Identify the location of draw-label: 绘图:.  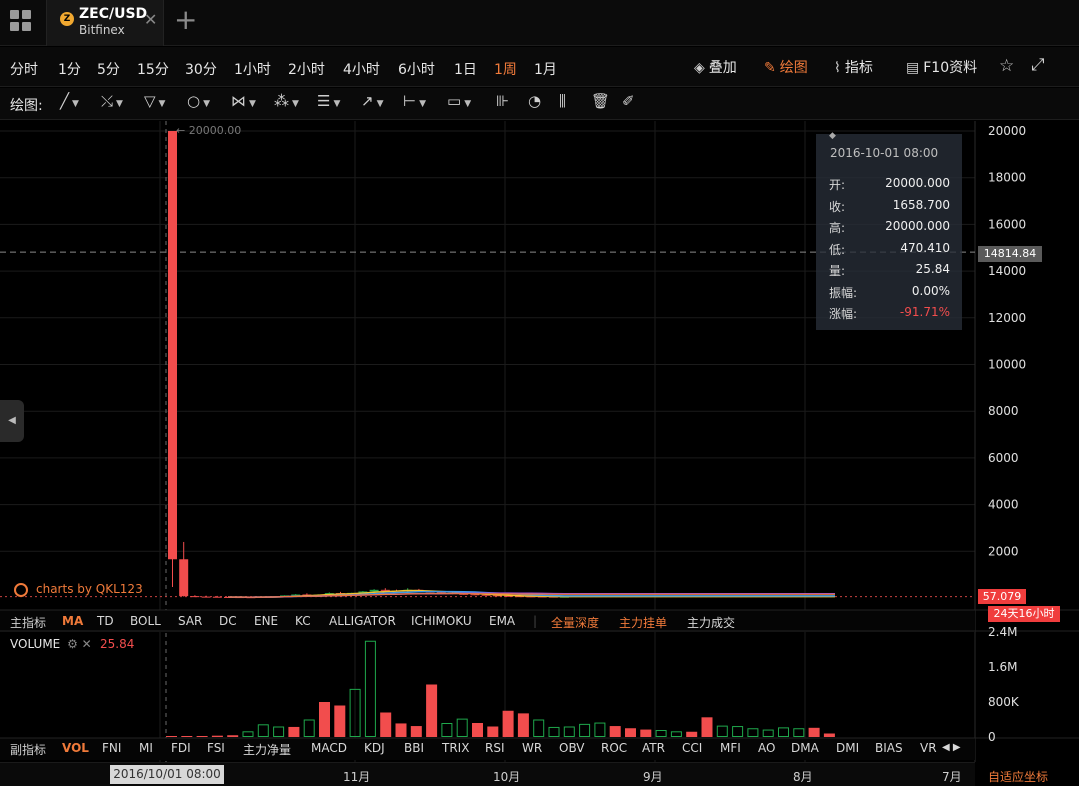
(26, 106).